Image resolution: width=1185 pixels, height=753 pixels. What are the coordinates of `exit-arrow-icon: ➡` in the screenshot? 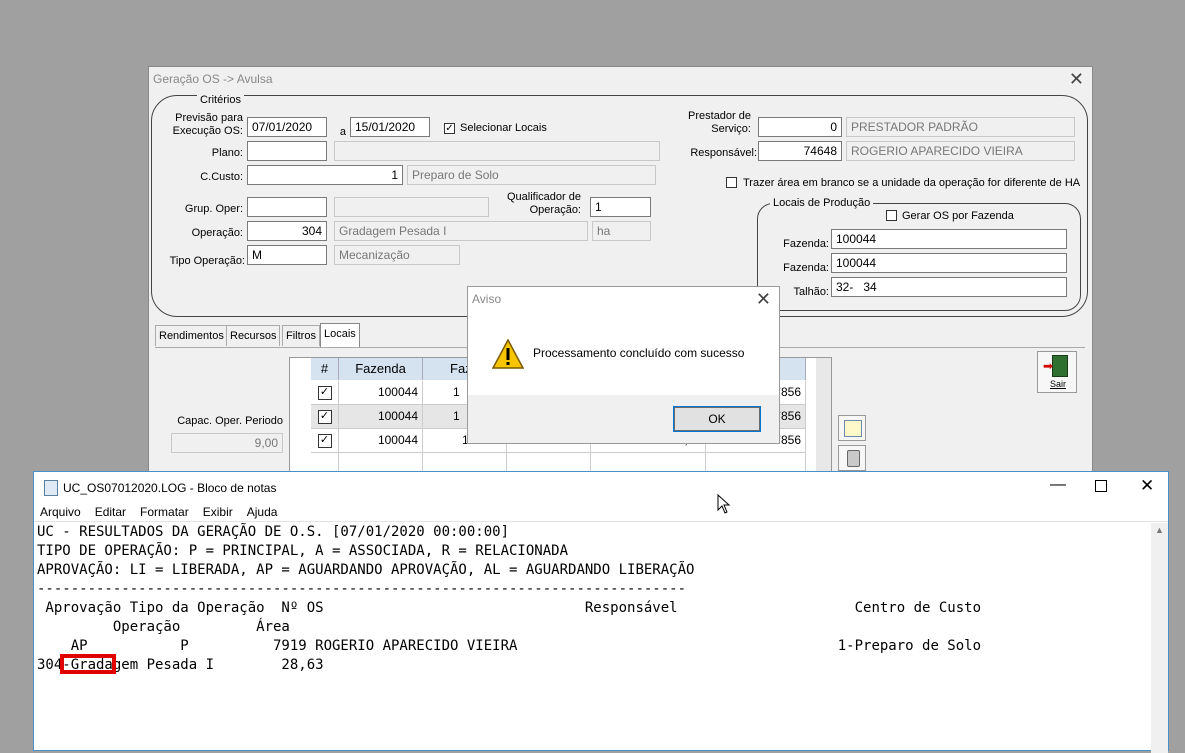 It's located at (1048, 366).